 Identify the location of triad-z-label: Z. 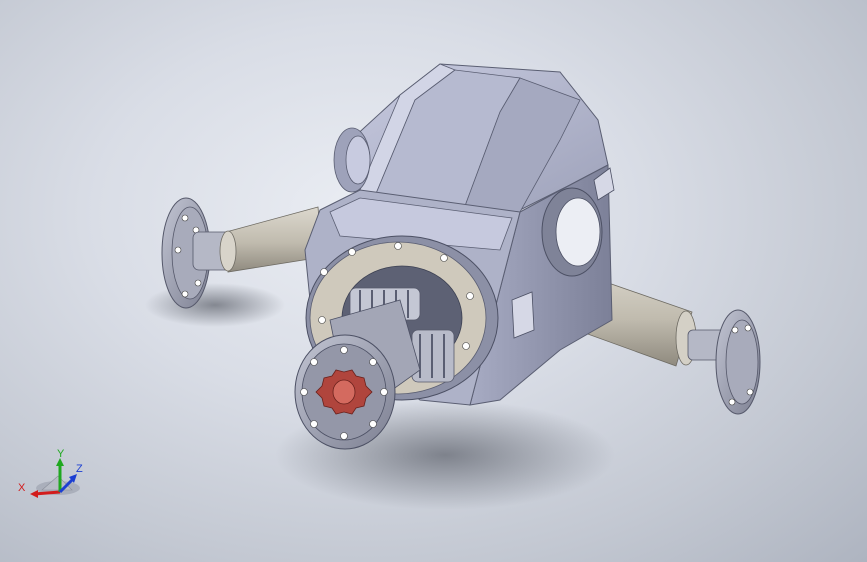
(79, 469).